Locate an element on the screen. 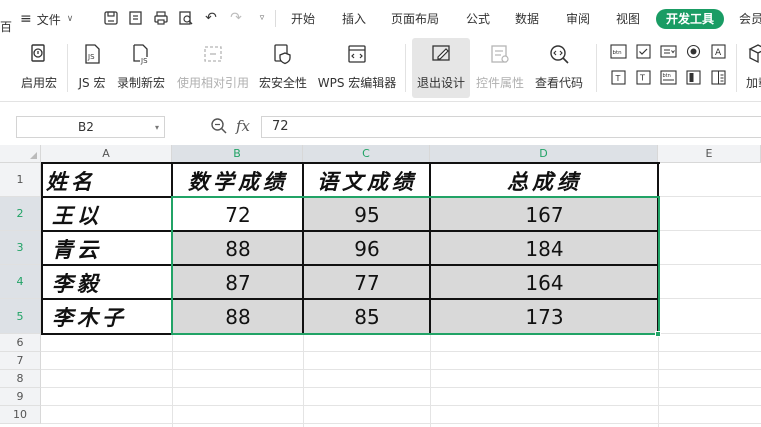 The image size is (761, 427). column-header-e: E is located at coordinates (709, 154).